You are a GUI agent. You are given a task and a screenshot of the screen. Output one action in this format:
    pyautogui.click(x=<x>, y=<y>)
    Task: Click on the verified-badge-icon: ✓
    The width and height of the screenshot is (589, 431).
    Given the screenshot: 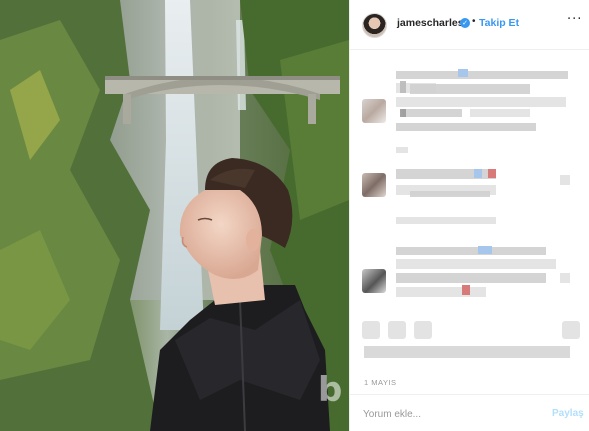 What is the action you would take?
    pyautogui.click(x=465, y=23)
    